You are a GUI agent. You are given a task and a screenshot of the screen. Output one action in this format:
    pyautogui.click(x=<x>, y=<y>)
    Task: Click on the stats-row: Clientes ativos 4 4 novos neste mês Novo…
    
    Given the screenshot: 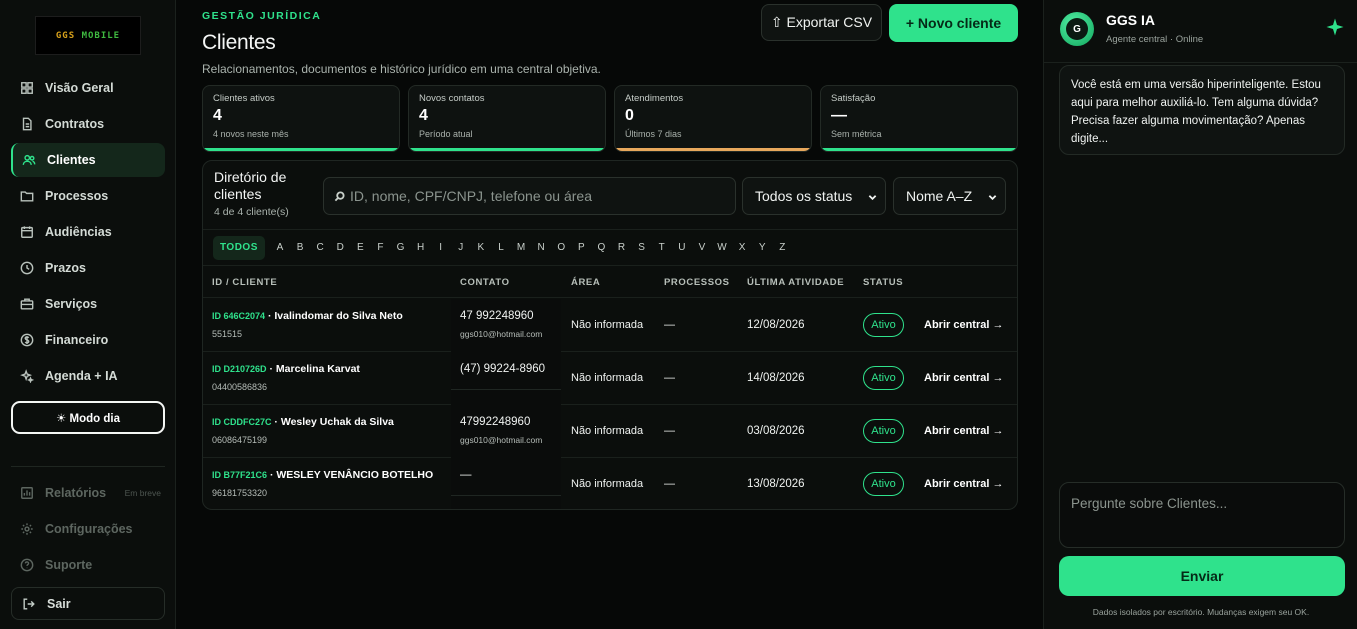 What is the action you would take?
    pyautogui.click(x=610, y=118)
    